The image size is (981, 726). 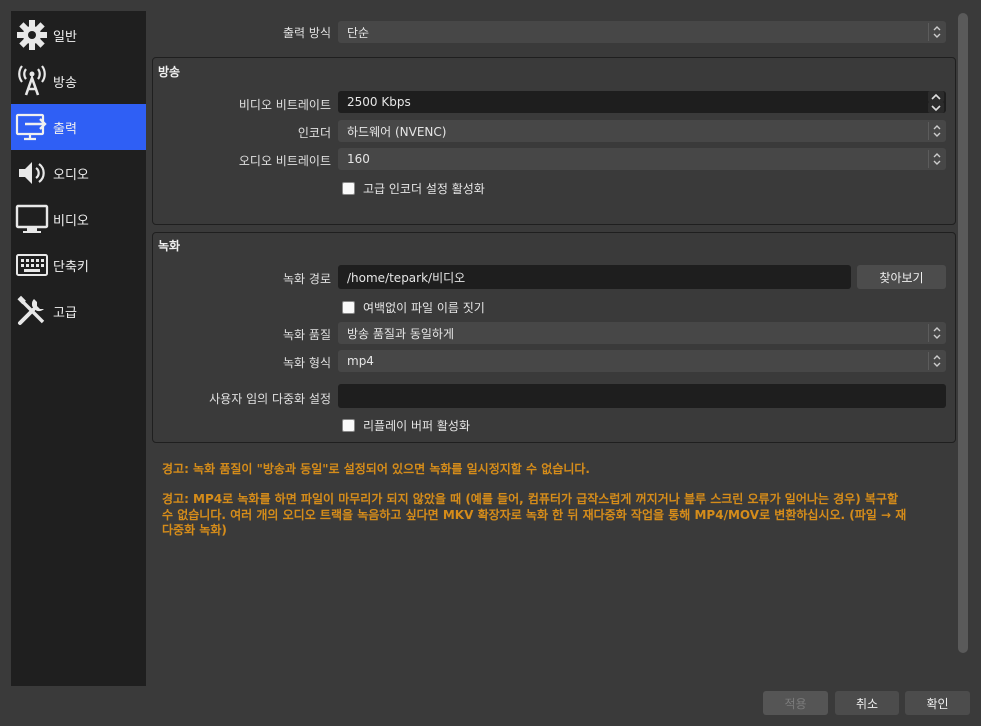 What do you see at coordinates (78, 348) in the screenshot?
I see `settings-sidebar: 일반 방송 출력 오디오 비디오 단축키 고급` at bounding box center [78, 348].